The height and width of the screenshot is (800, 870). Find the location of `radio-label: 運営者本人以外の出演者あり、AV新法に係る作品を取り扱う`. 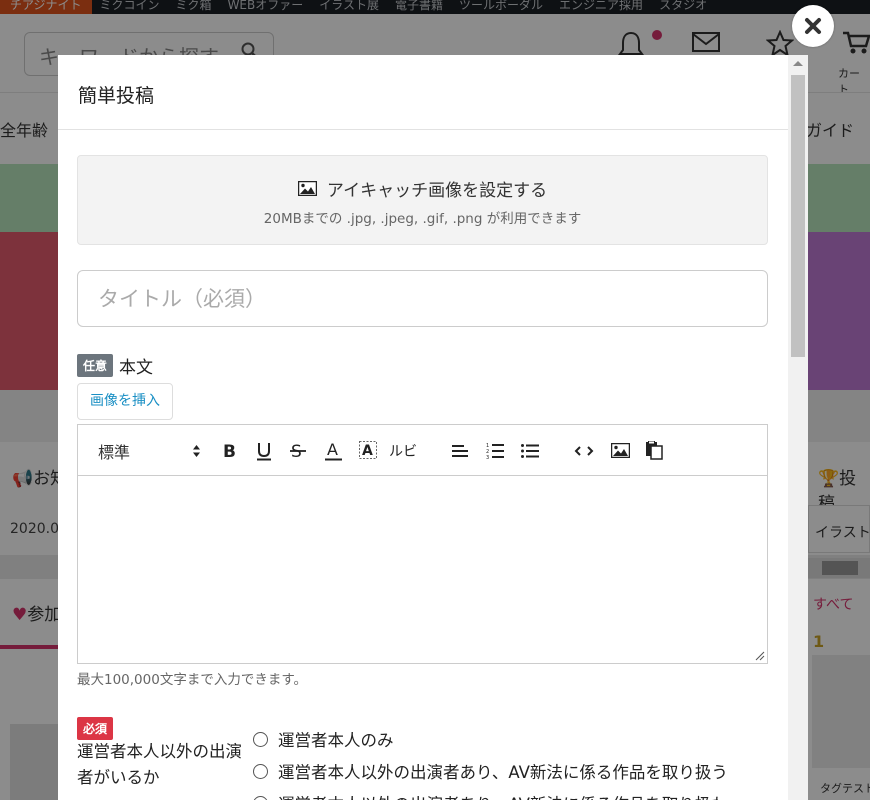

radio-label: 運営者本人以外の出演者あり、AV新法に係る作品を取り扱う is located at coordinates (503, 772).